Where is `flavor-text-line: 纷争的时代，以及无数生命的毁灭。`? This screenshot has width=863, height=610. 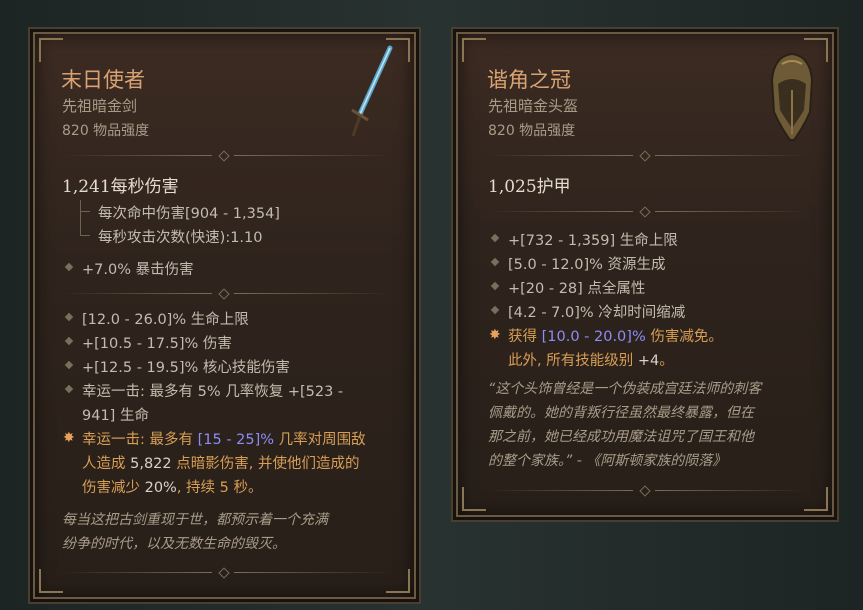 flavor-text-line: 纷争的时代，以及无数生命的毁灭。 is located at coordinates (174, 544).